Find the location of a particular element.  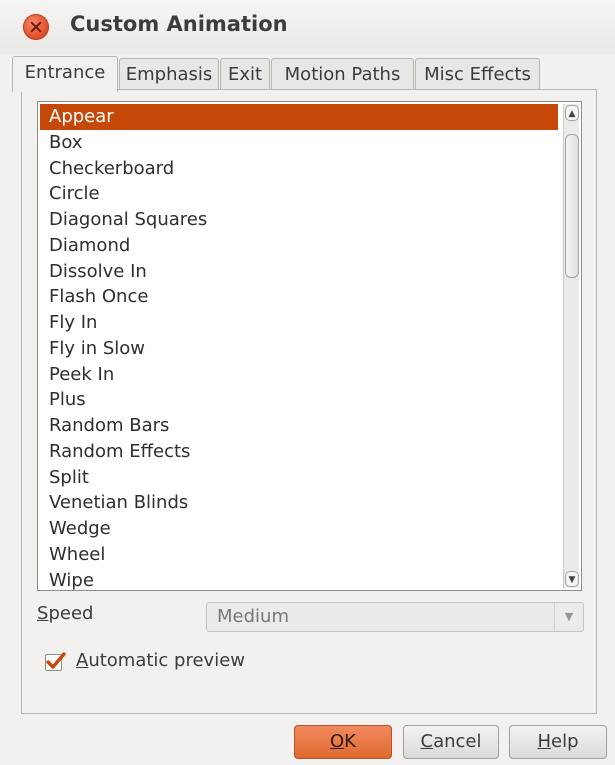

list-item: Venetian Blinds is located at coordinates (299, 503).